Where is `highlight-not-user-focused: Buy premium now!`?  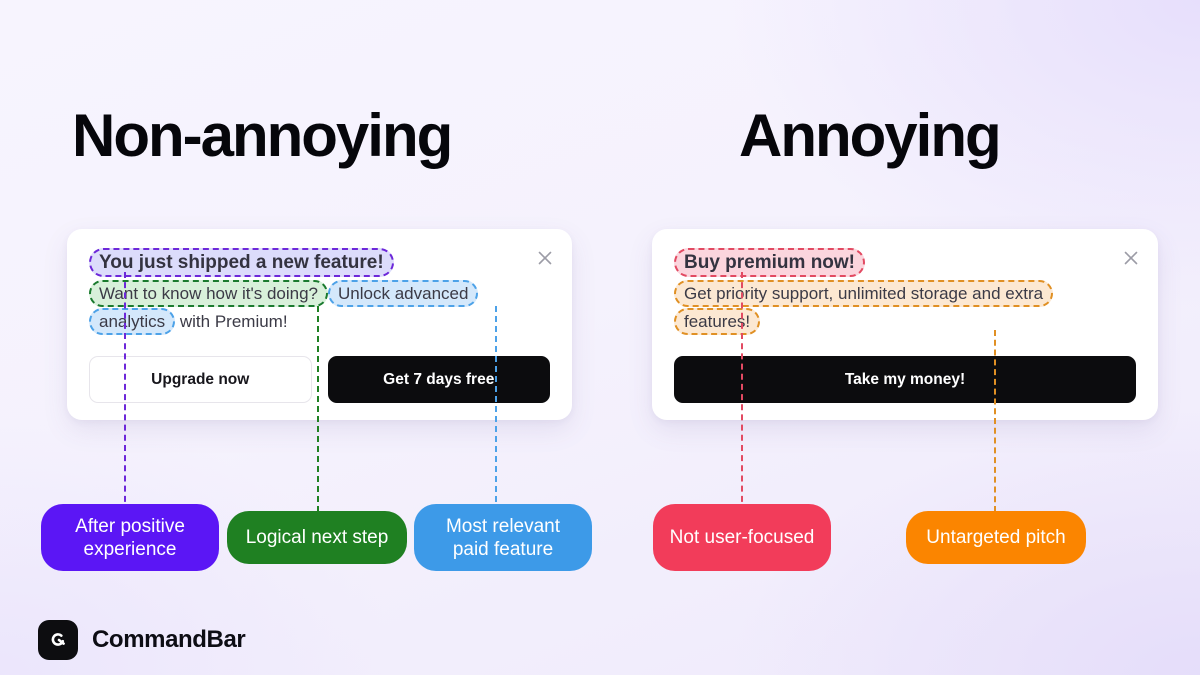
highlight-not-user-focused: Buy premium now! is located at coordinates (770, 262).